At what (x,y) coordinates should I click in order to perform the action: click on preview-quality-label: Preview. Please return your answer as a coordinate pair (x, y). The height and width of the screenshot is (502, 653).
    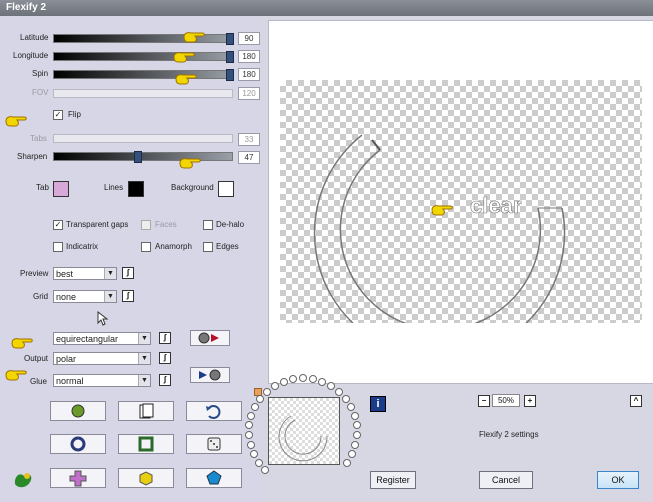
    Looking at the image, I should click on (34, 273).